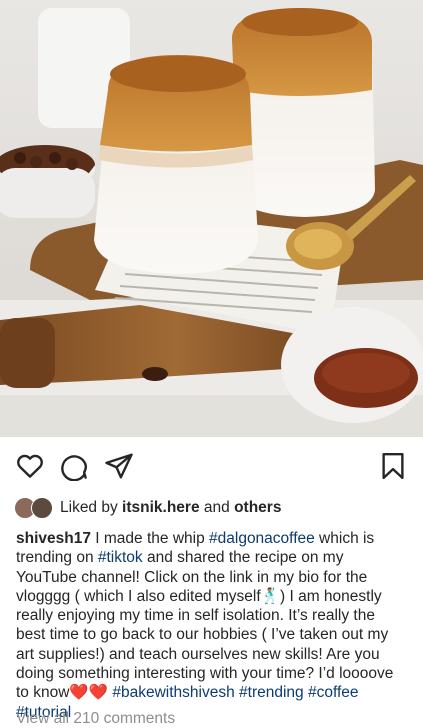 The image size is (423, 728). I want to click on heart-emoji: ❤️❤️, so click(89, 693).